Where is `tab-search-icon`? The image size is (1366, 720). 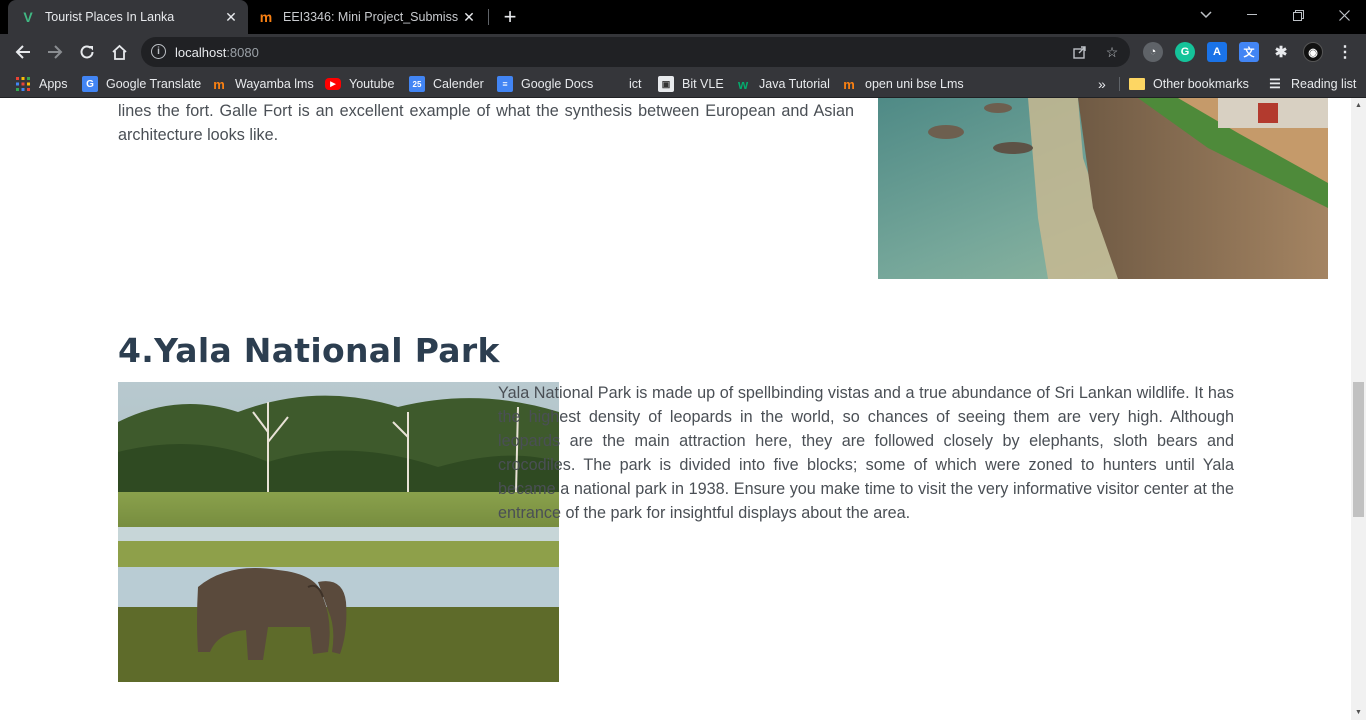 tab-search-icon is located at coordinates (1206, 15).